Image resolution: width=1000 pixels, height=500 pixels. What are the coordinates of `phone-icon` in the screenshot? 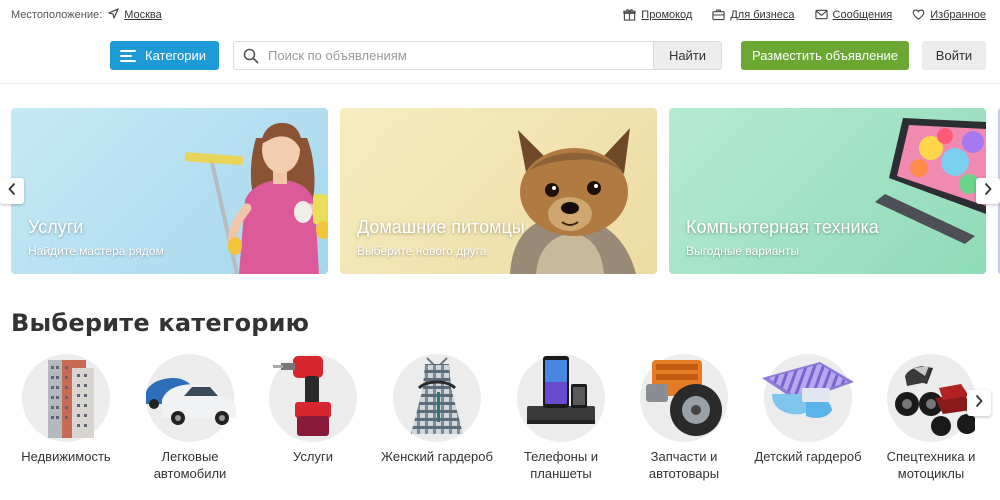 It's located at (561, 390).